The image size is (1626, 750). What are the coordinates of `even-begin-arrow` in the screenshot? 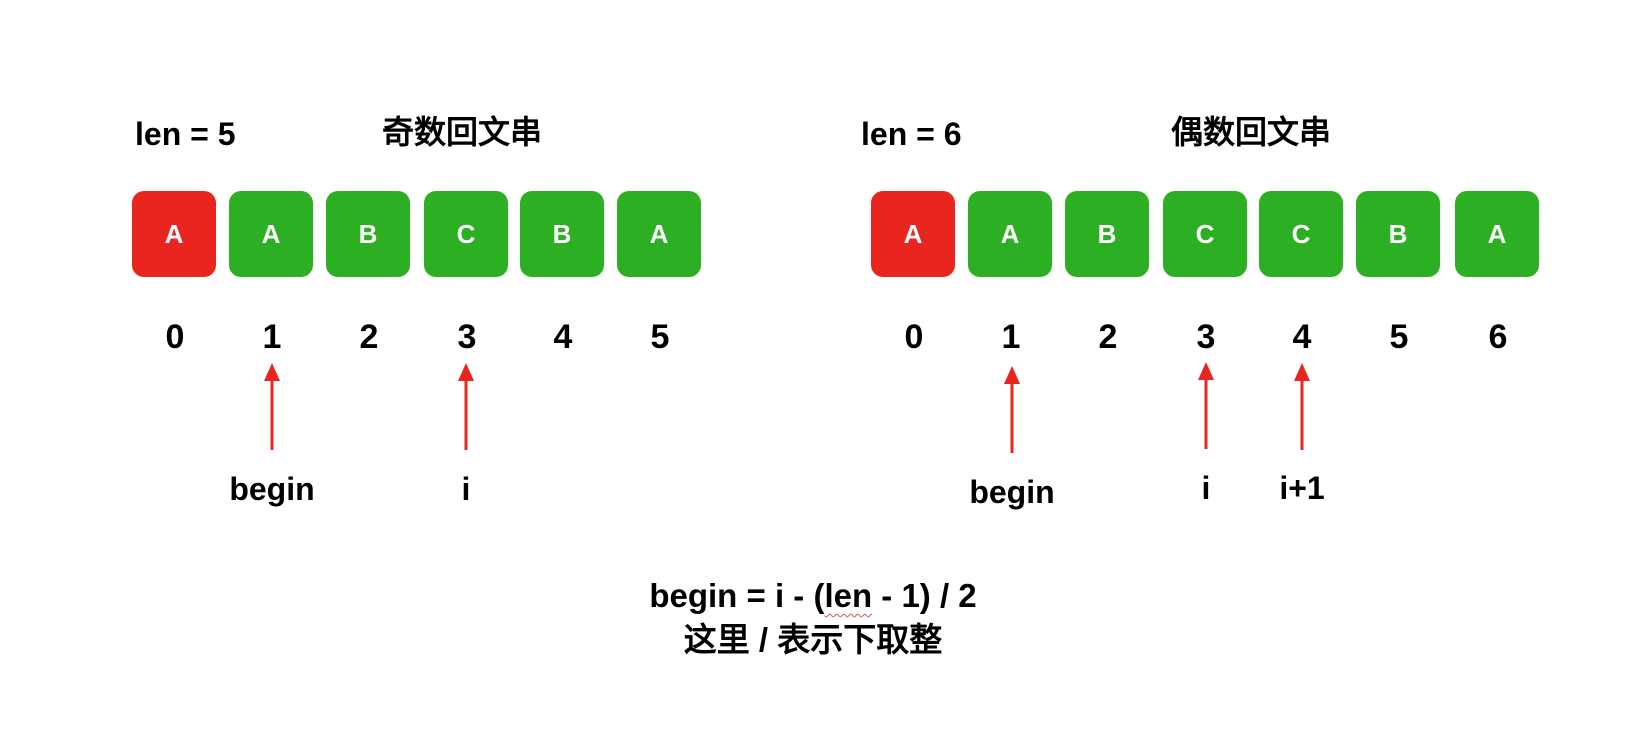 It's located at (1012, 409).